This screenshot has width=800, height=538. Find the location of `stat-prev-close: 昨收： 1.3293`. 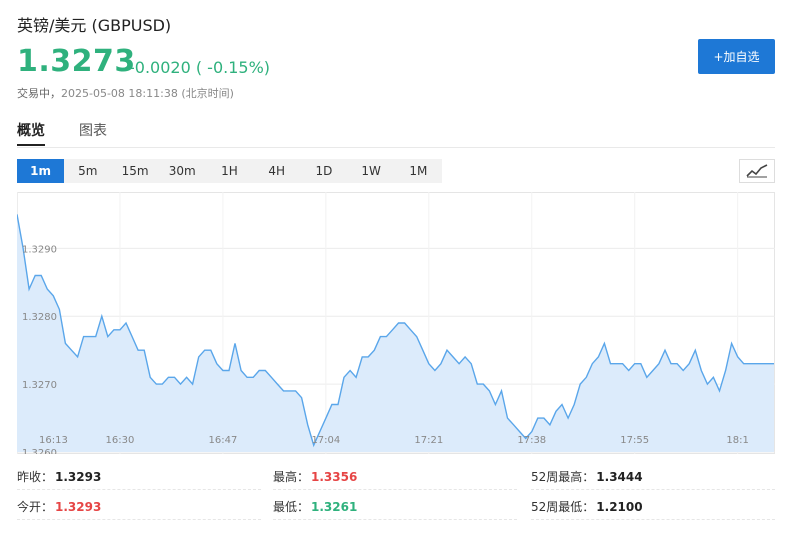

stat-prev-close: 昨收： 1.3293 is located at coordinates (59, 476).